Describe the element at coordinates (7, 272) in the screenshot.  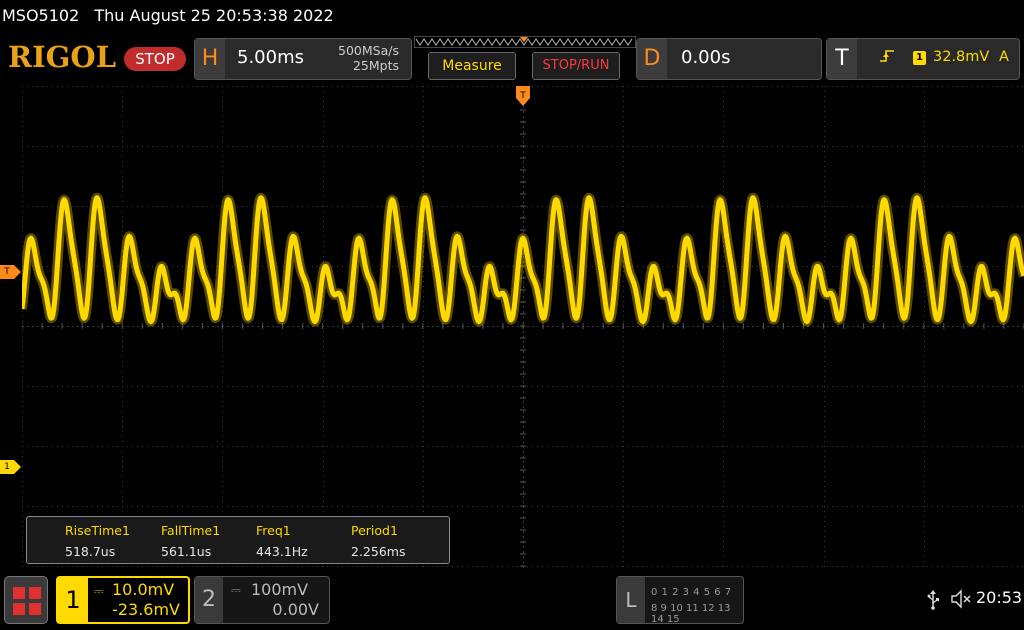
I see `trigger-level-marker-label: T` at that location.